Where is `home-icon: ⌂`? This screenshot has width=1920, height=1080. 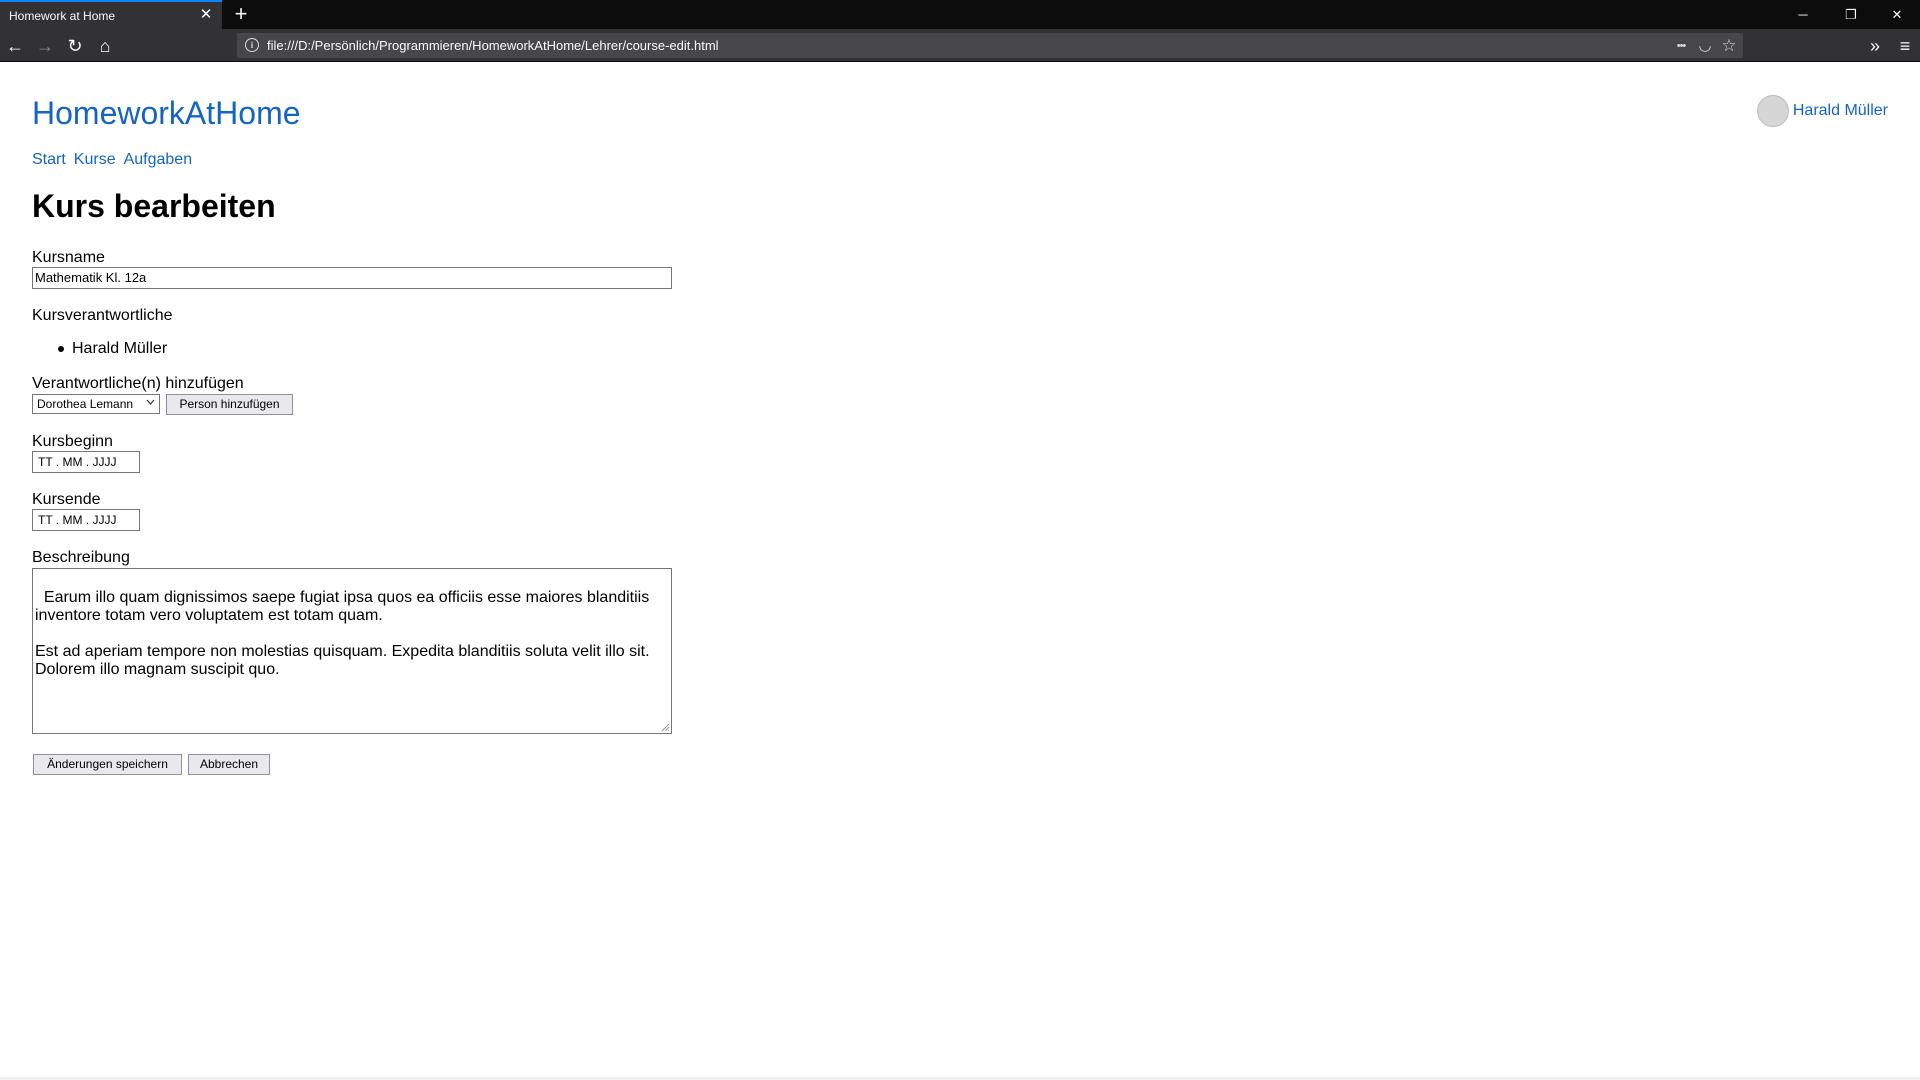 home-icon: ⌂ is located at coordinates (105, 46).